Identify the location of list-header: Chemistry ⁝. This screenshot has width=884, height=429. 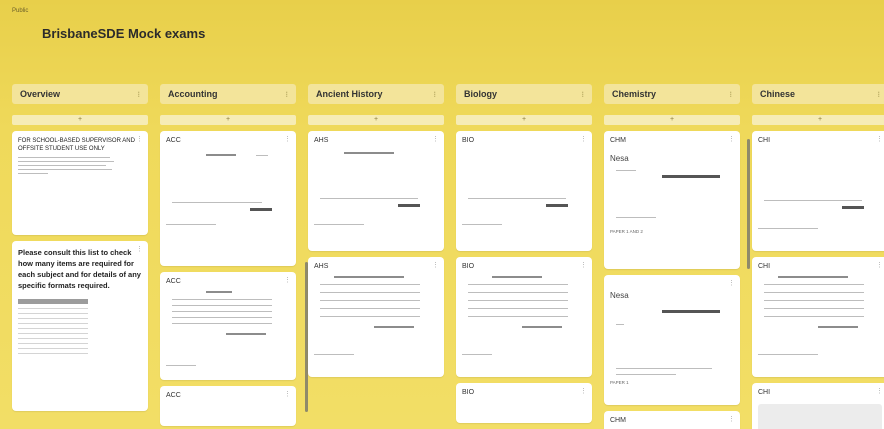
(672, 94).